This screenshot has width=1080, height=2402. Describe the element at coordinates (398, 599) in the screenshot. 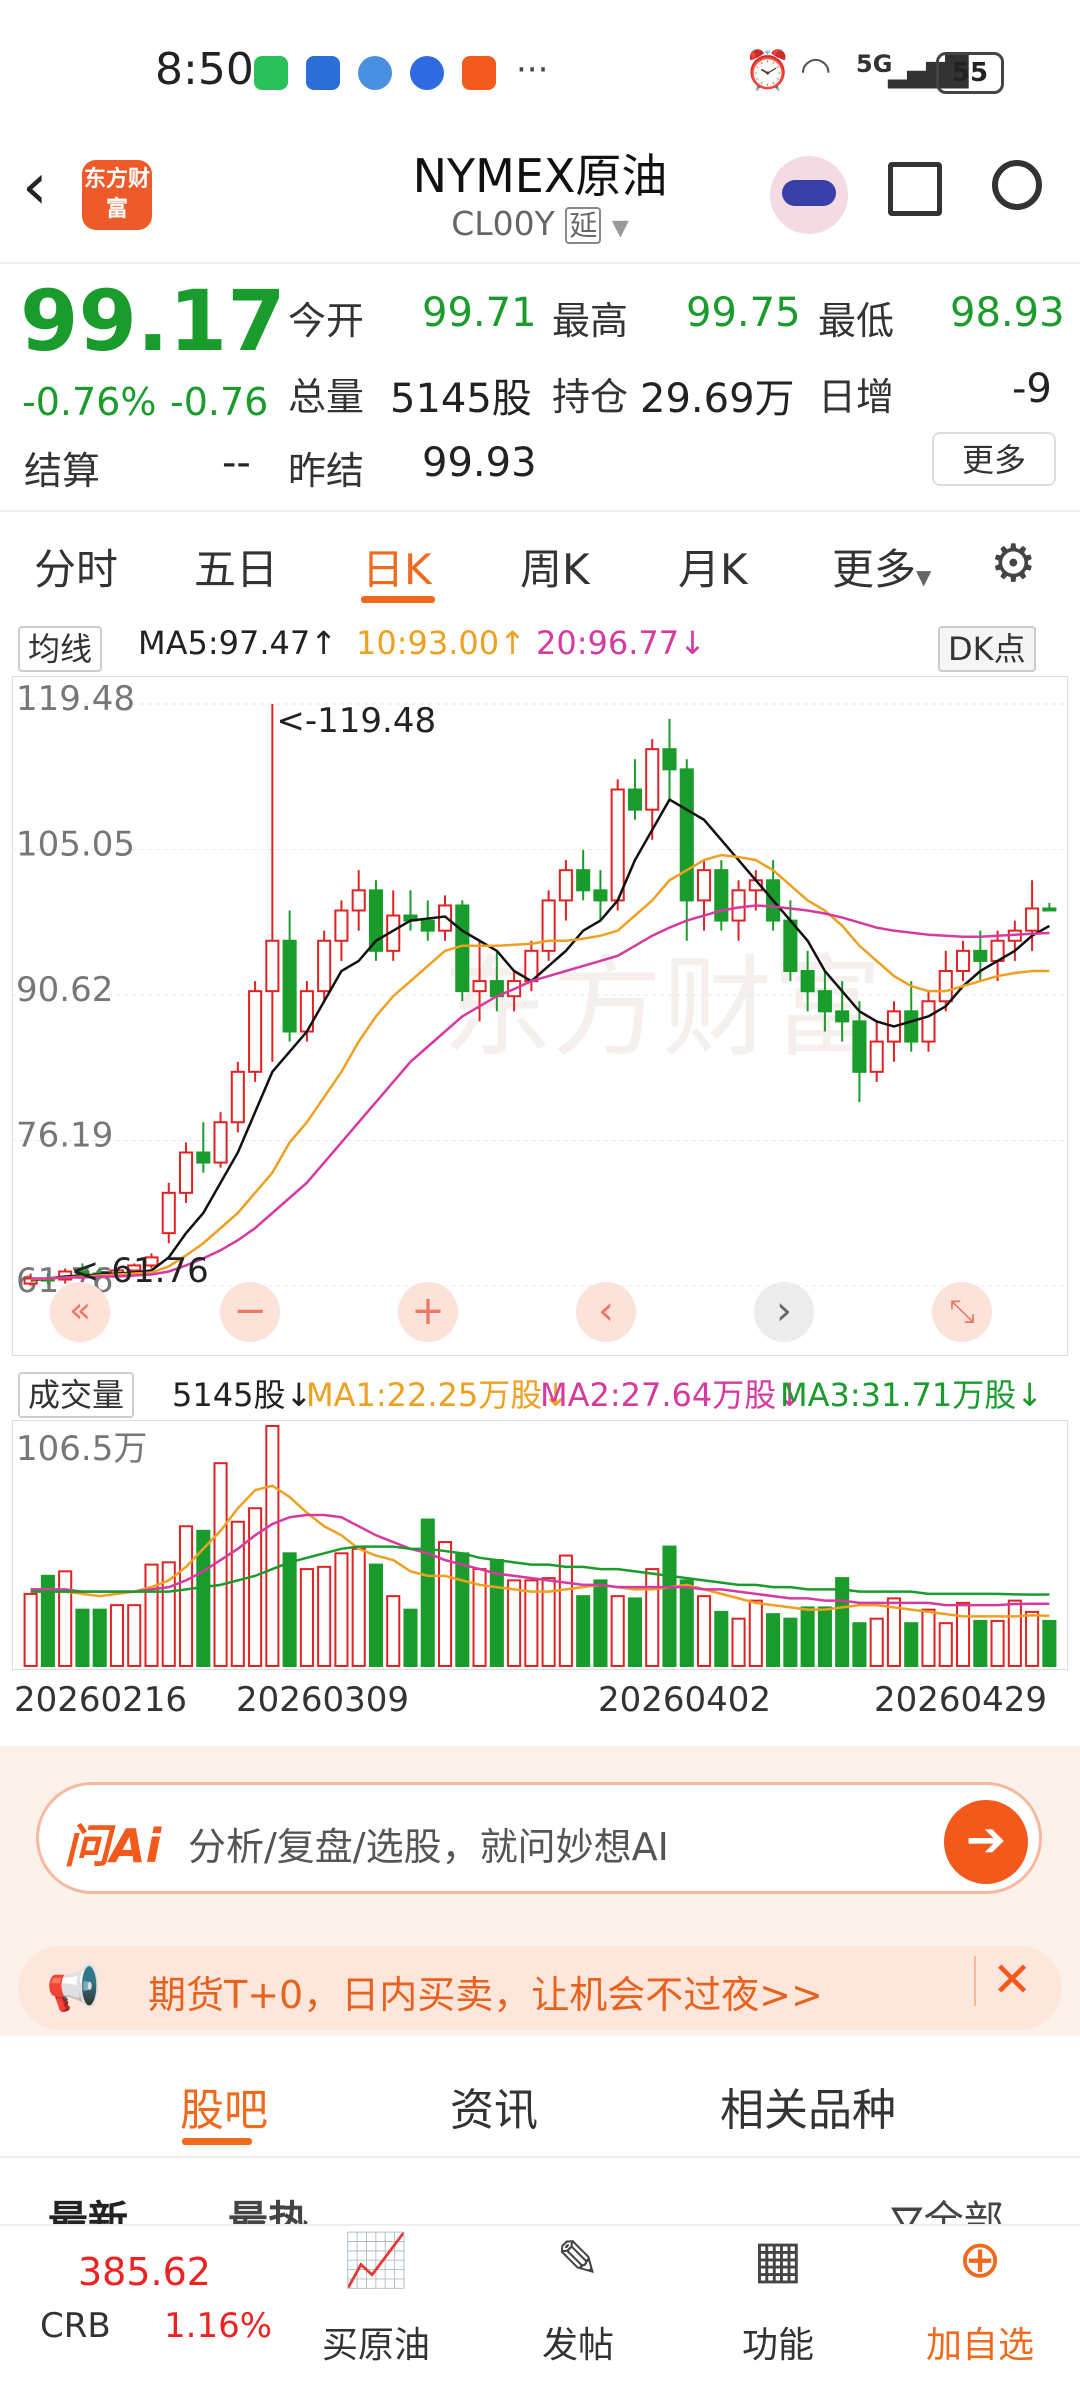

I see `active-tab-indicator` at that location.